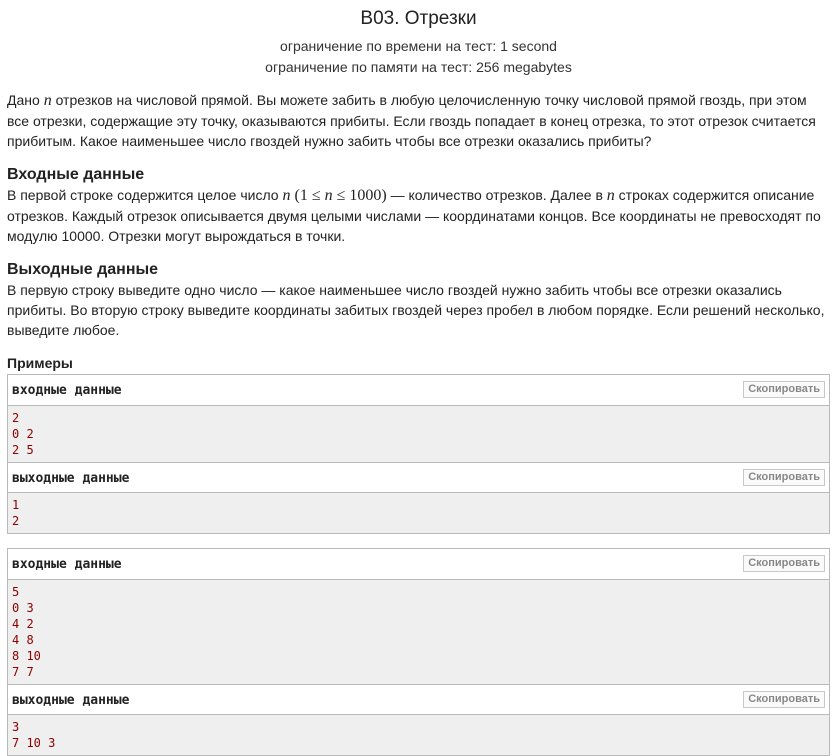 This screenshot has height=756, width=837. What do you see at coordinates (23, 434) in the screenshot?
I see `input-line: 0 2` at bounding box center [23, 434].